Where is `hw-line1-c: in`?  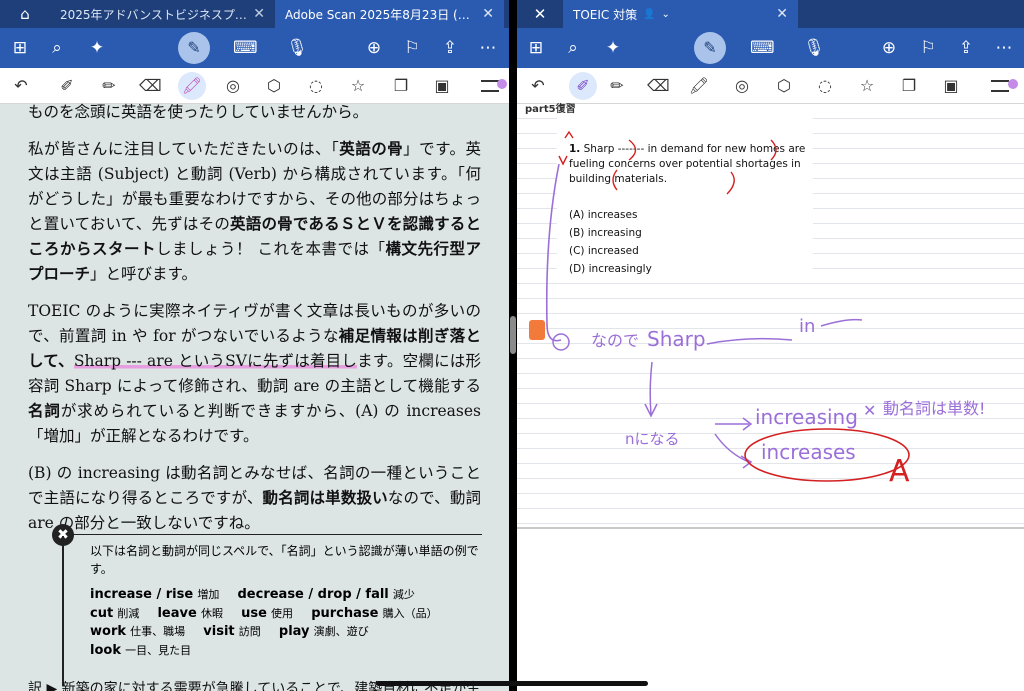
hw-line1-c: in is located at coordinates (807, 326).